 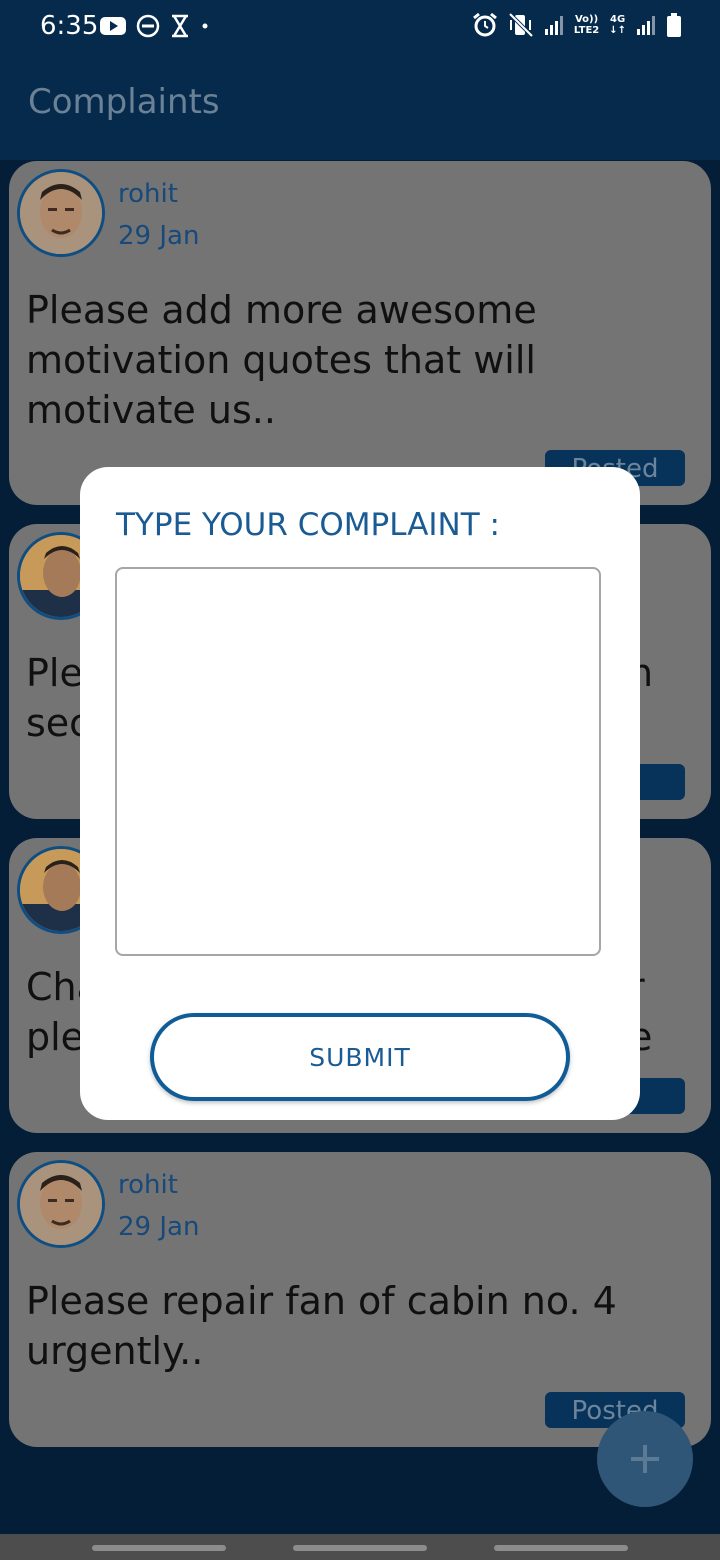 What do you see at coordinates (561, 1548) in the screenshot?
I see `nav-back-button` at bounding box center [561, 1548].